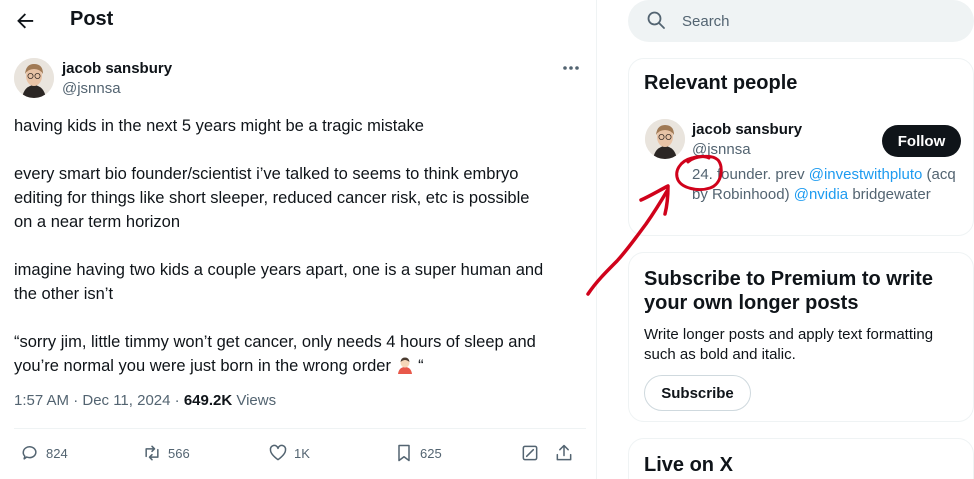 Image resolution: width=974 pixels, height=479 pixels. I want to click on tweet-closing-quote: “, so click(421, 366).